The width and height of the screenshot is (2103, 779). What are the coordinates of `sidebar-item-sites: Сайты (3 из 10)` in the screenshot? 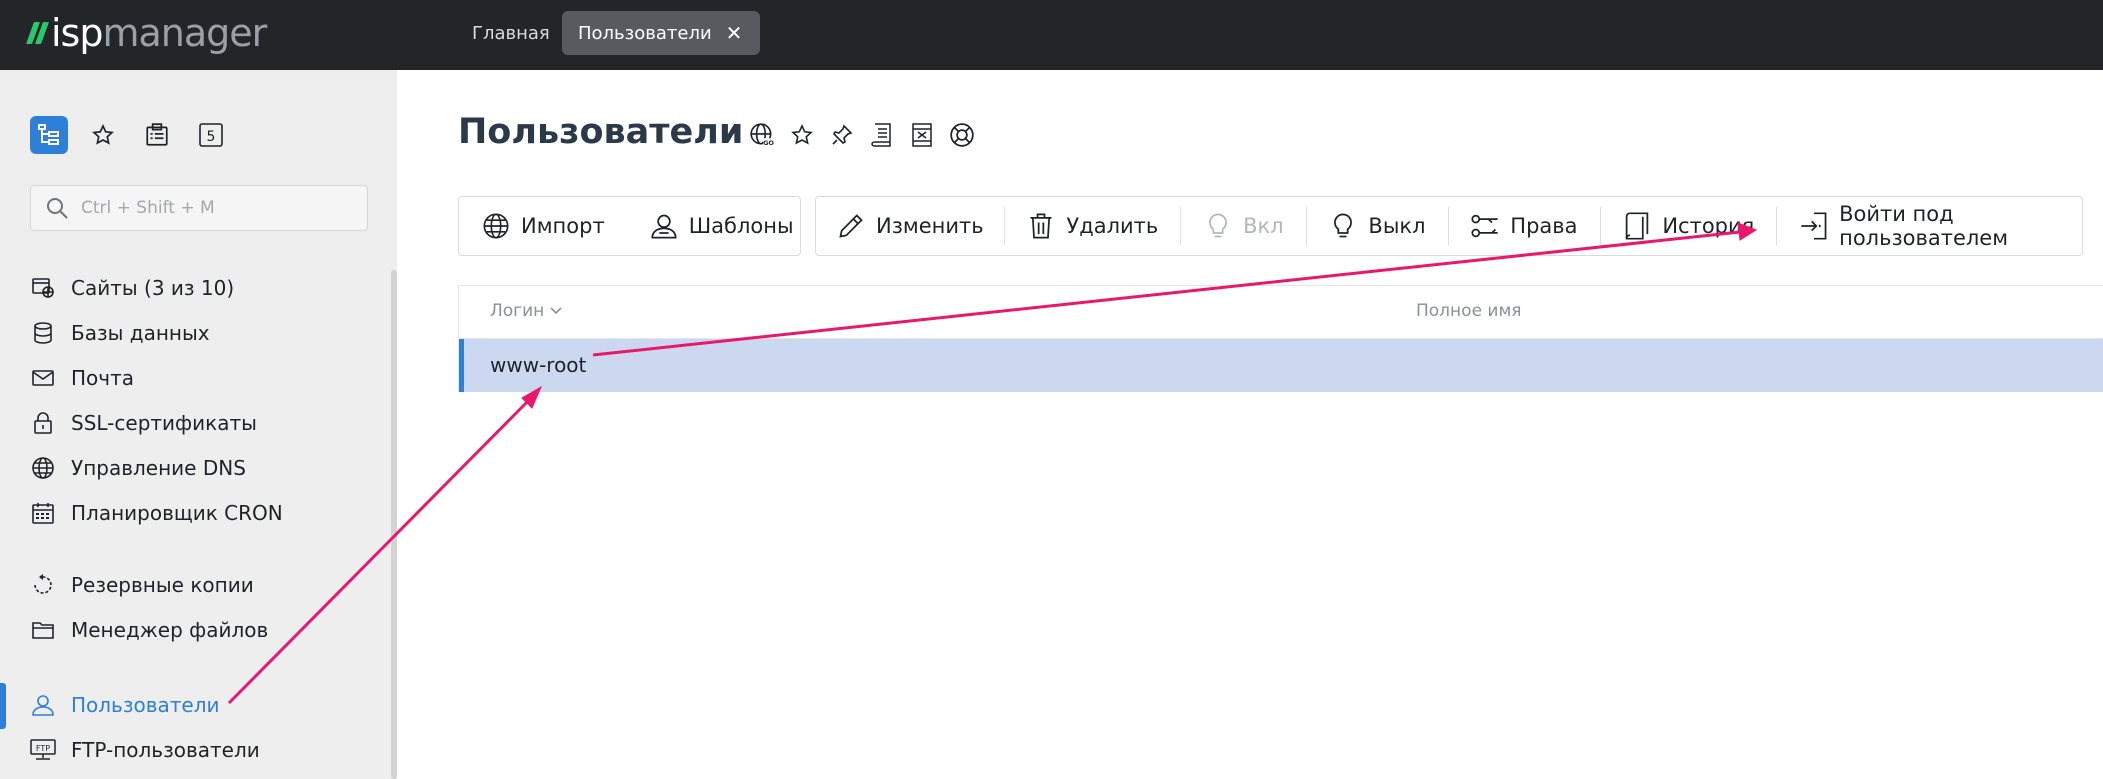 It's located at (132, 288).